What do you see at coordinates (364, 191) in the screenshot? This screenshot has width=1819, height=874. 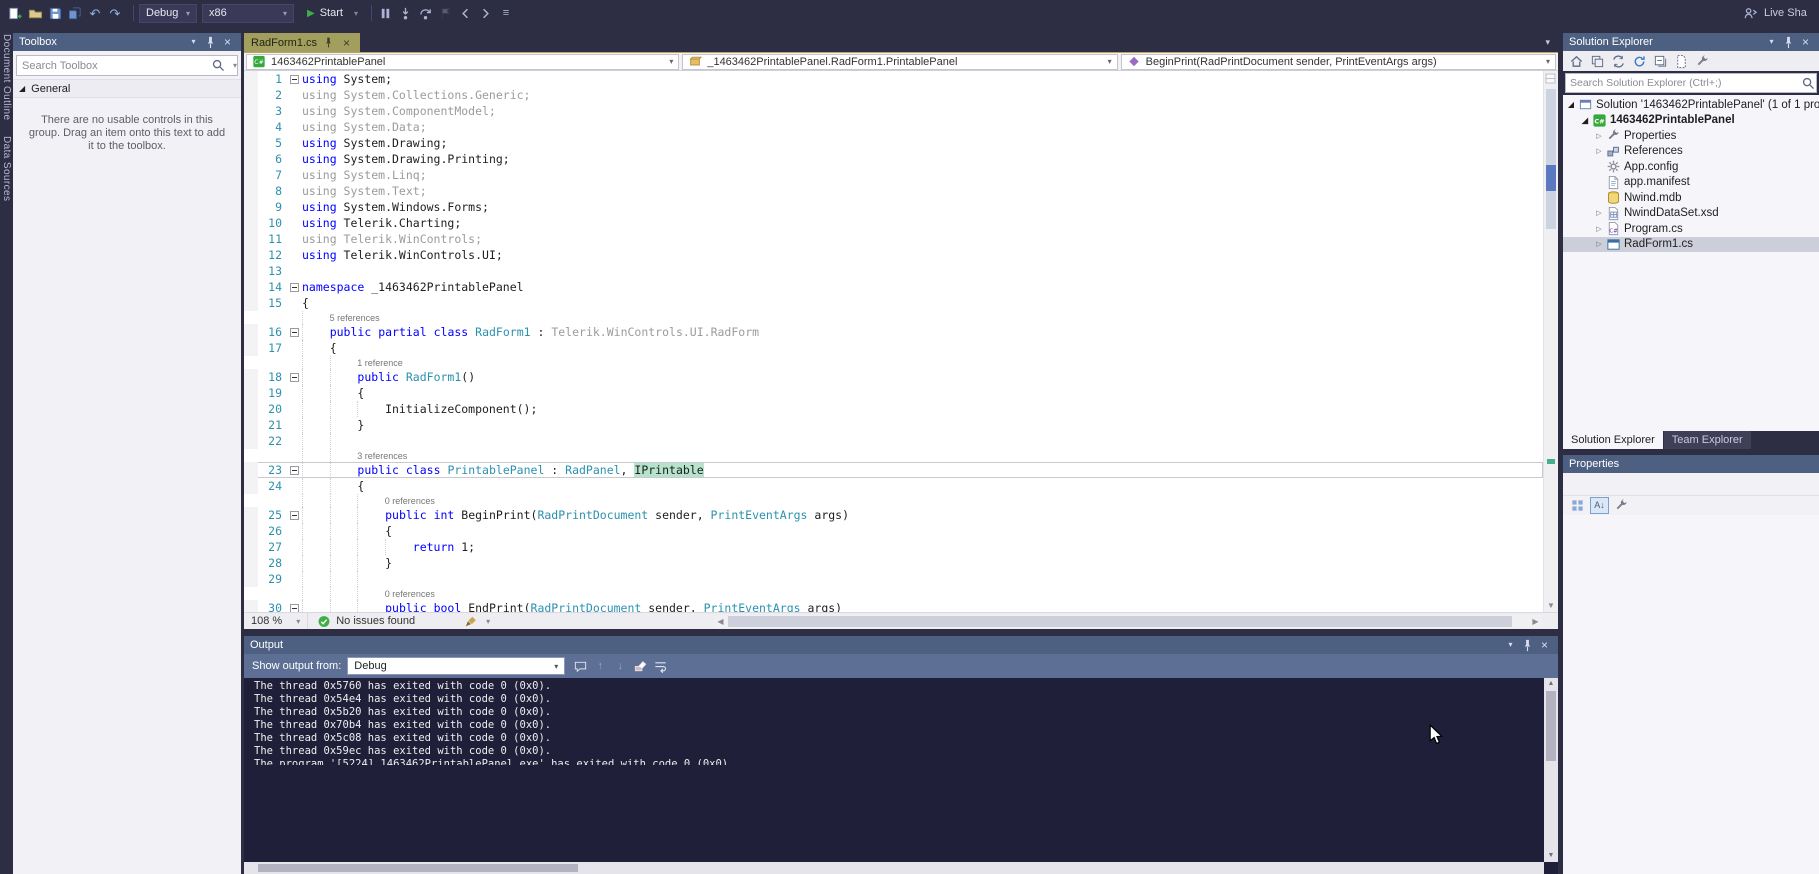 I see `code-text: using System.Text;` at bounding box center [364, 191].